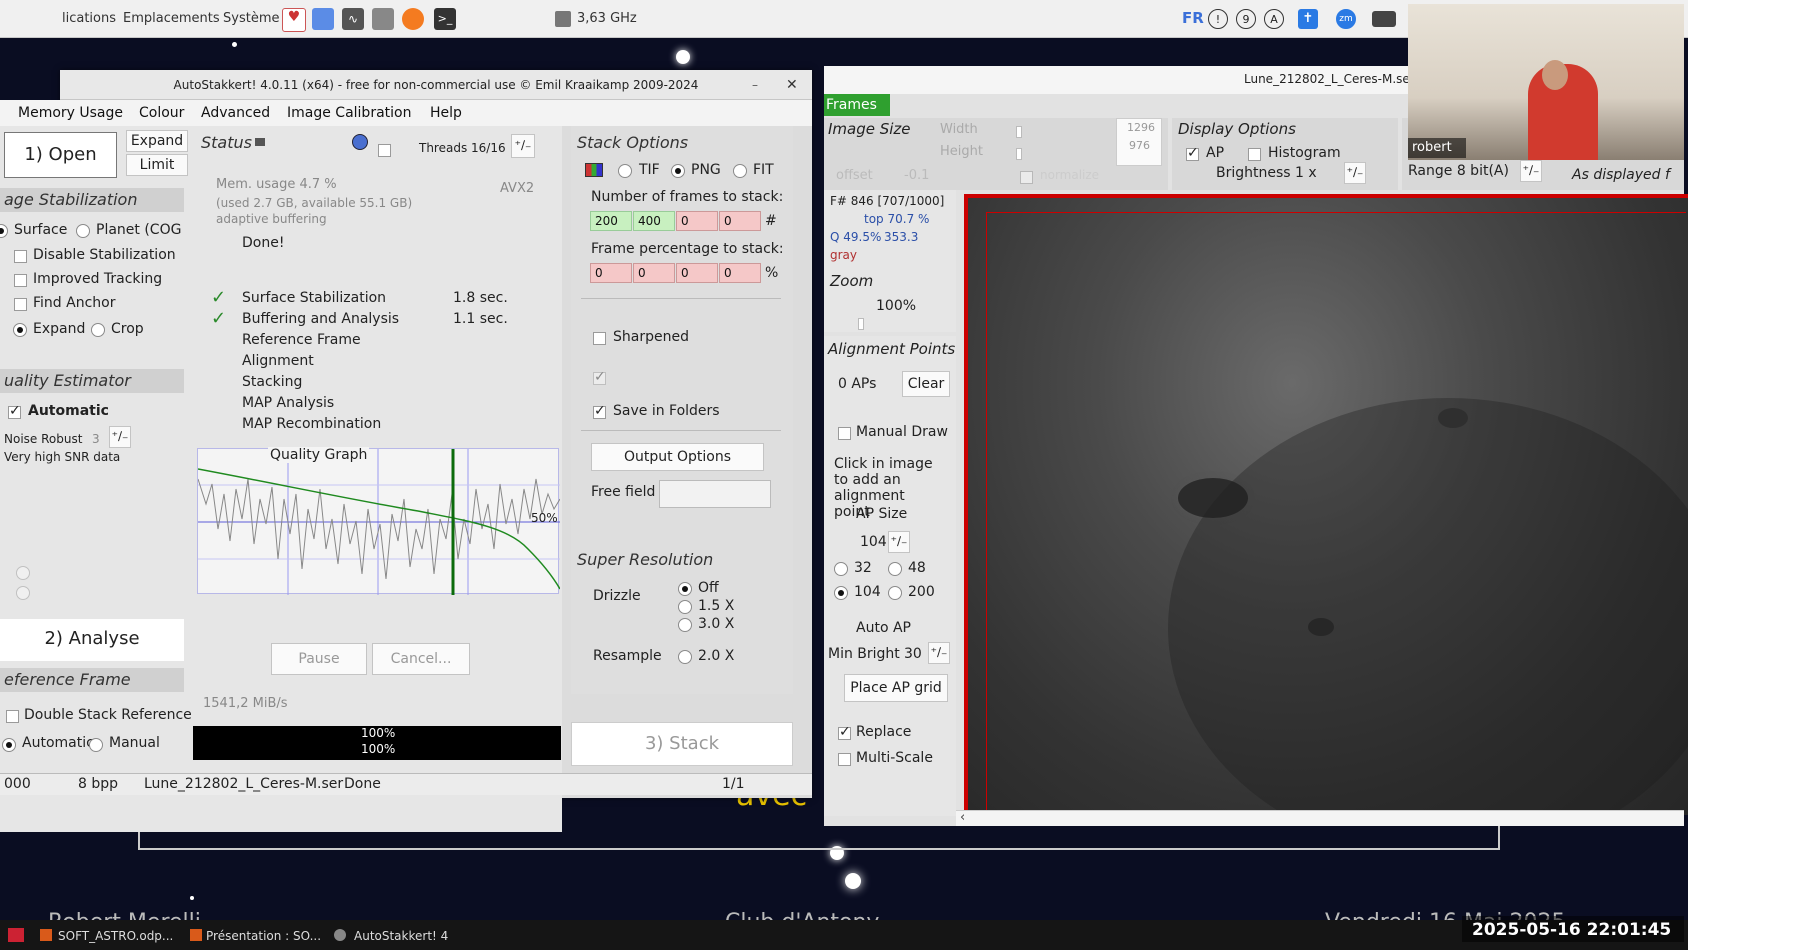 This screenshot has height=950, width=1807. Describe the element at coordinates (682, 744) in the screenshot. I see `stack-button: 3) Stack` at that location.